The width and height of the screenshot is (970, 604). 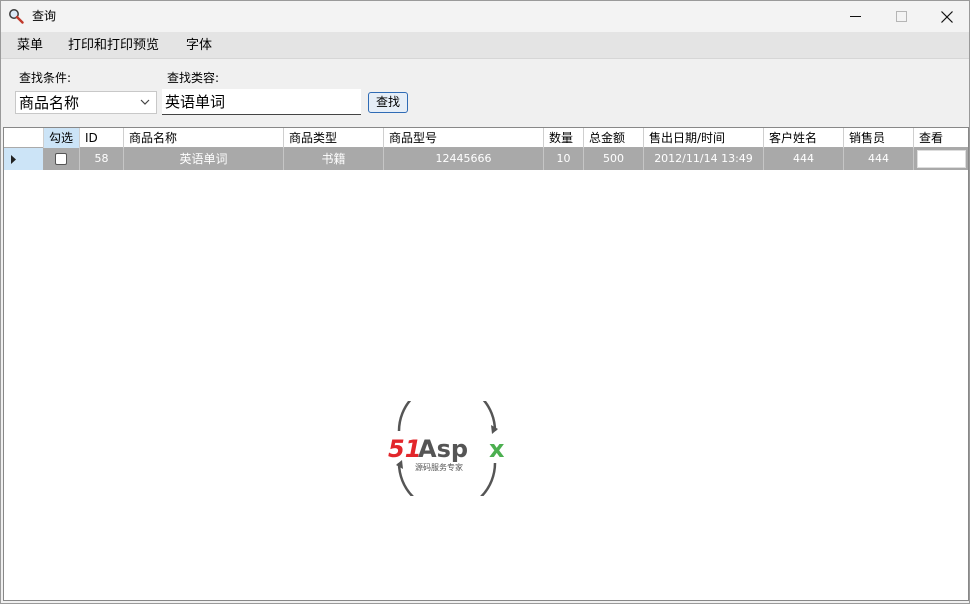 What do you see at coordinates (261, 102) in the screenshot?
I see `content-search-input` at bounding box center [261, 102].